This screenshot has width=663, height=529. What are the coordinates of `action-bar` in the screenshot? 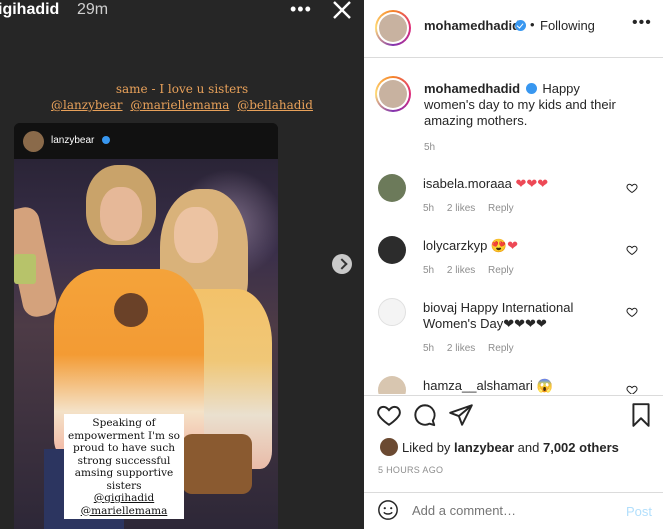 It's located at (513, 418).